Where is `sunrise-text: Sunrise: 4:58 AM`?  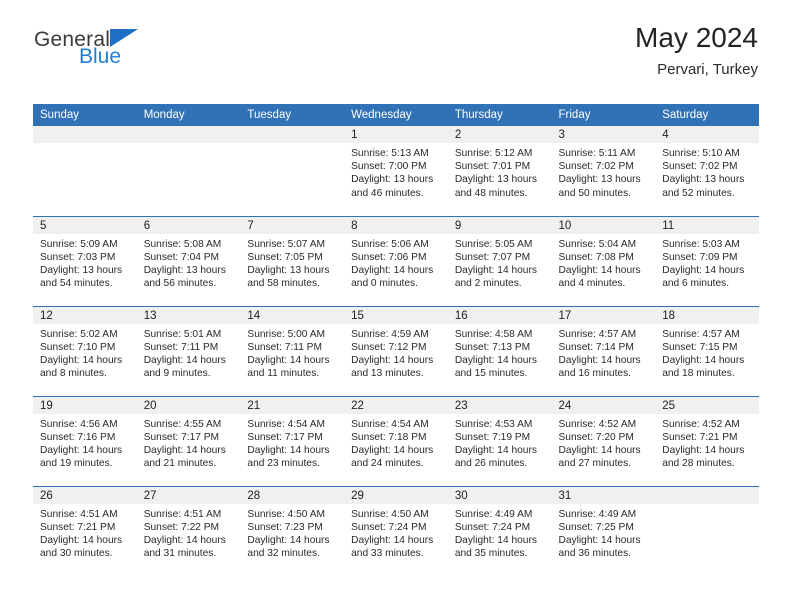 sunrise-text: Sunrise: 4:58 AM is located at coordinates (493, 334).